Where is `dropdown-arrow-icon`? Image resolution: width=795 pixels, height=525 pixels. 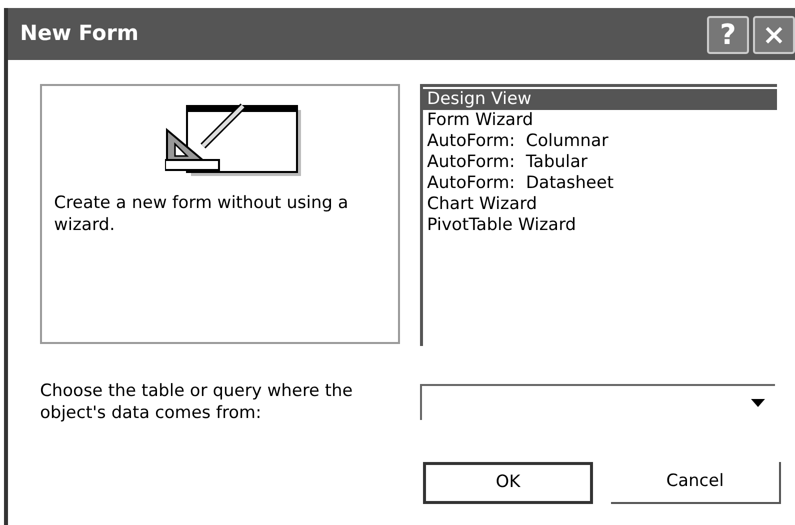 dropdown-arrow-icon is located at coordinates (758, 403).